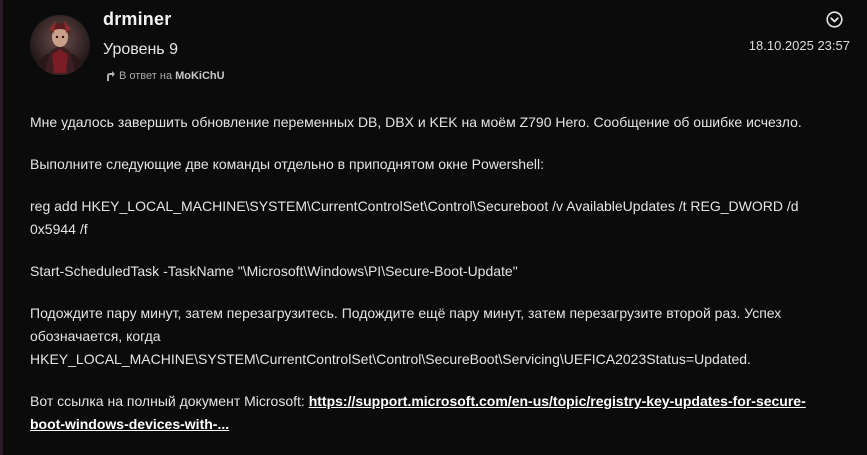 Image resolution: width=867 pixels, height=455 pixels. Describe the element at coordinates (169, 401) in the screenshot. I see `link-intro: Вот ссылка на полный документ Microsoft:` at that location.